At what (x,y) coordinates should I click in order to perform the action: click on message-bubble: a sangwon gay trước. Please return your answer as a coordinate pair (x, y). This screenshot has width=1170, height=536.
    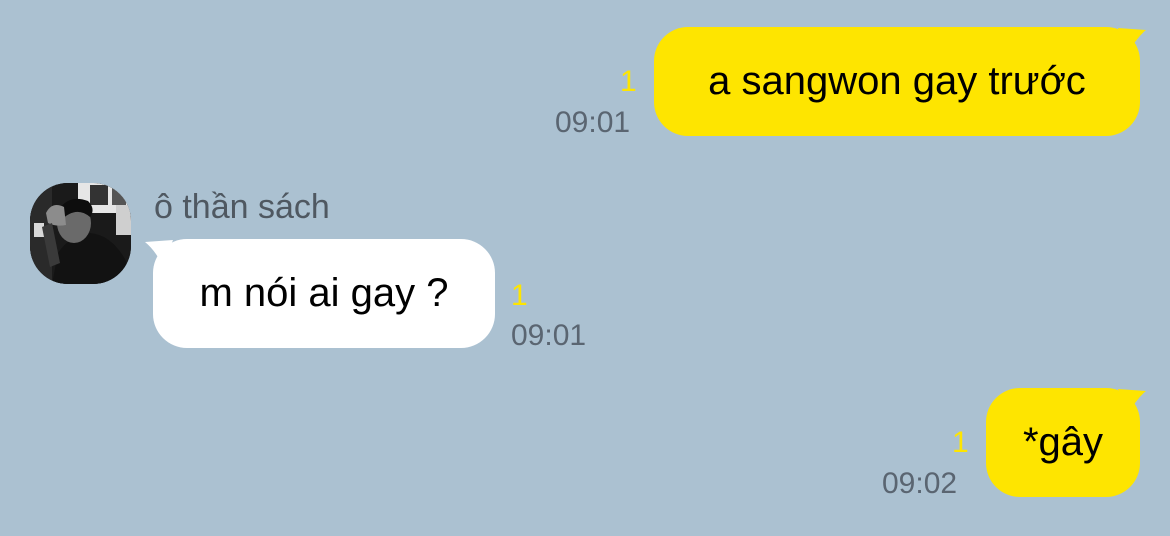
    Looking at the image, I should click on (897, 81).